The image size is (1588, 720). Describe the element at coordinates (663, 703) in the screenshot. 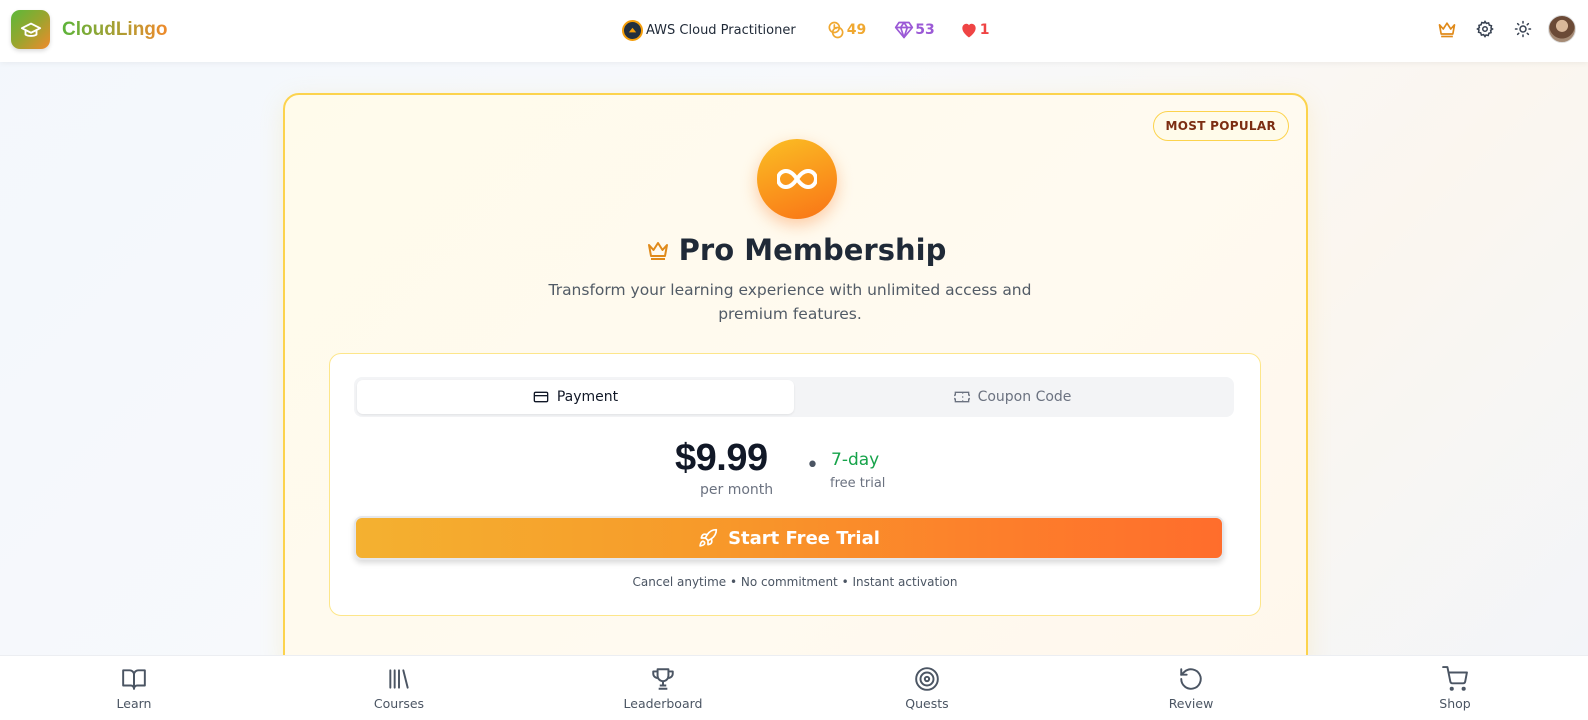

I see `nav-label: Leaderboard` at that location.